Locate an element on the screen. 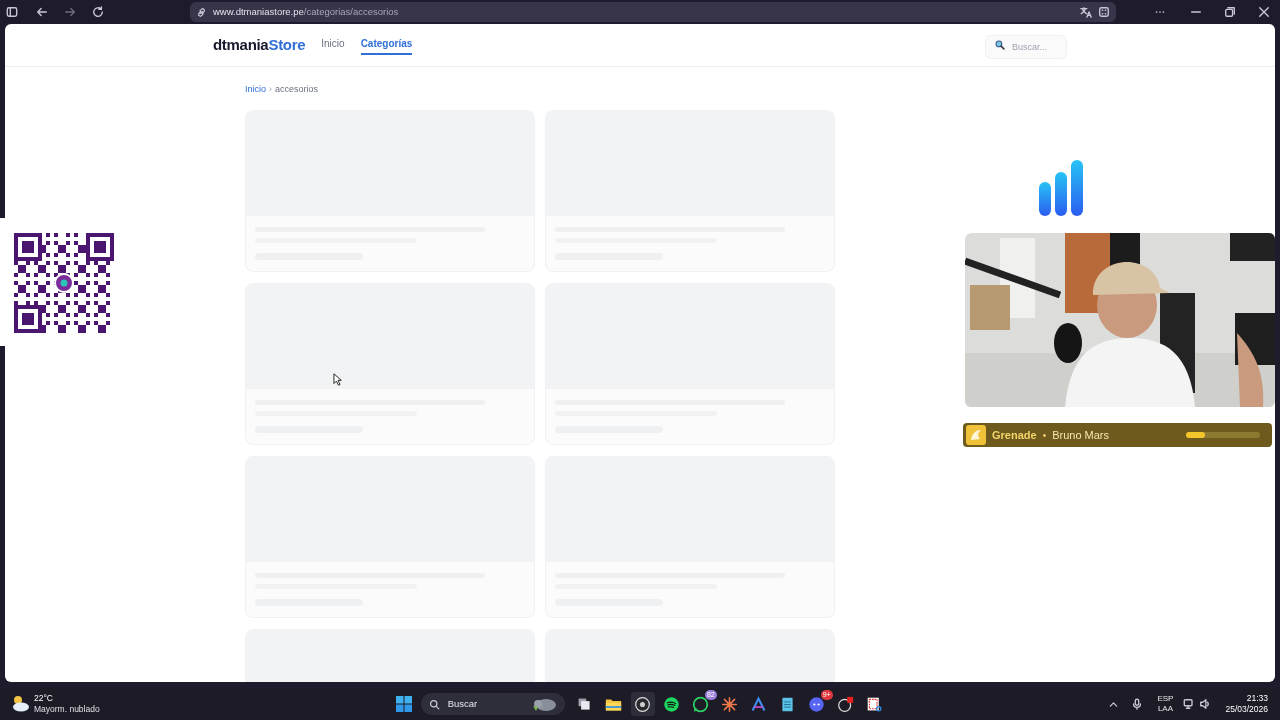  volume-icon is located at coordinates (1205, 704).